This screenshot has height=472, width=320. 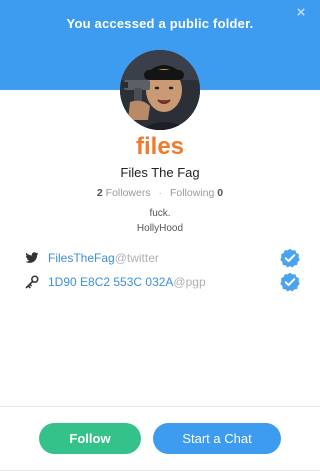 I want to click on bottom-divider, so click(x=160, y=470).